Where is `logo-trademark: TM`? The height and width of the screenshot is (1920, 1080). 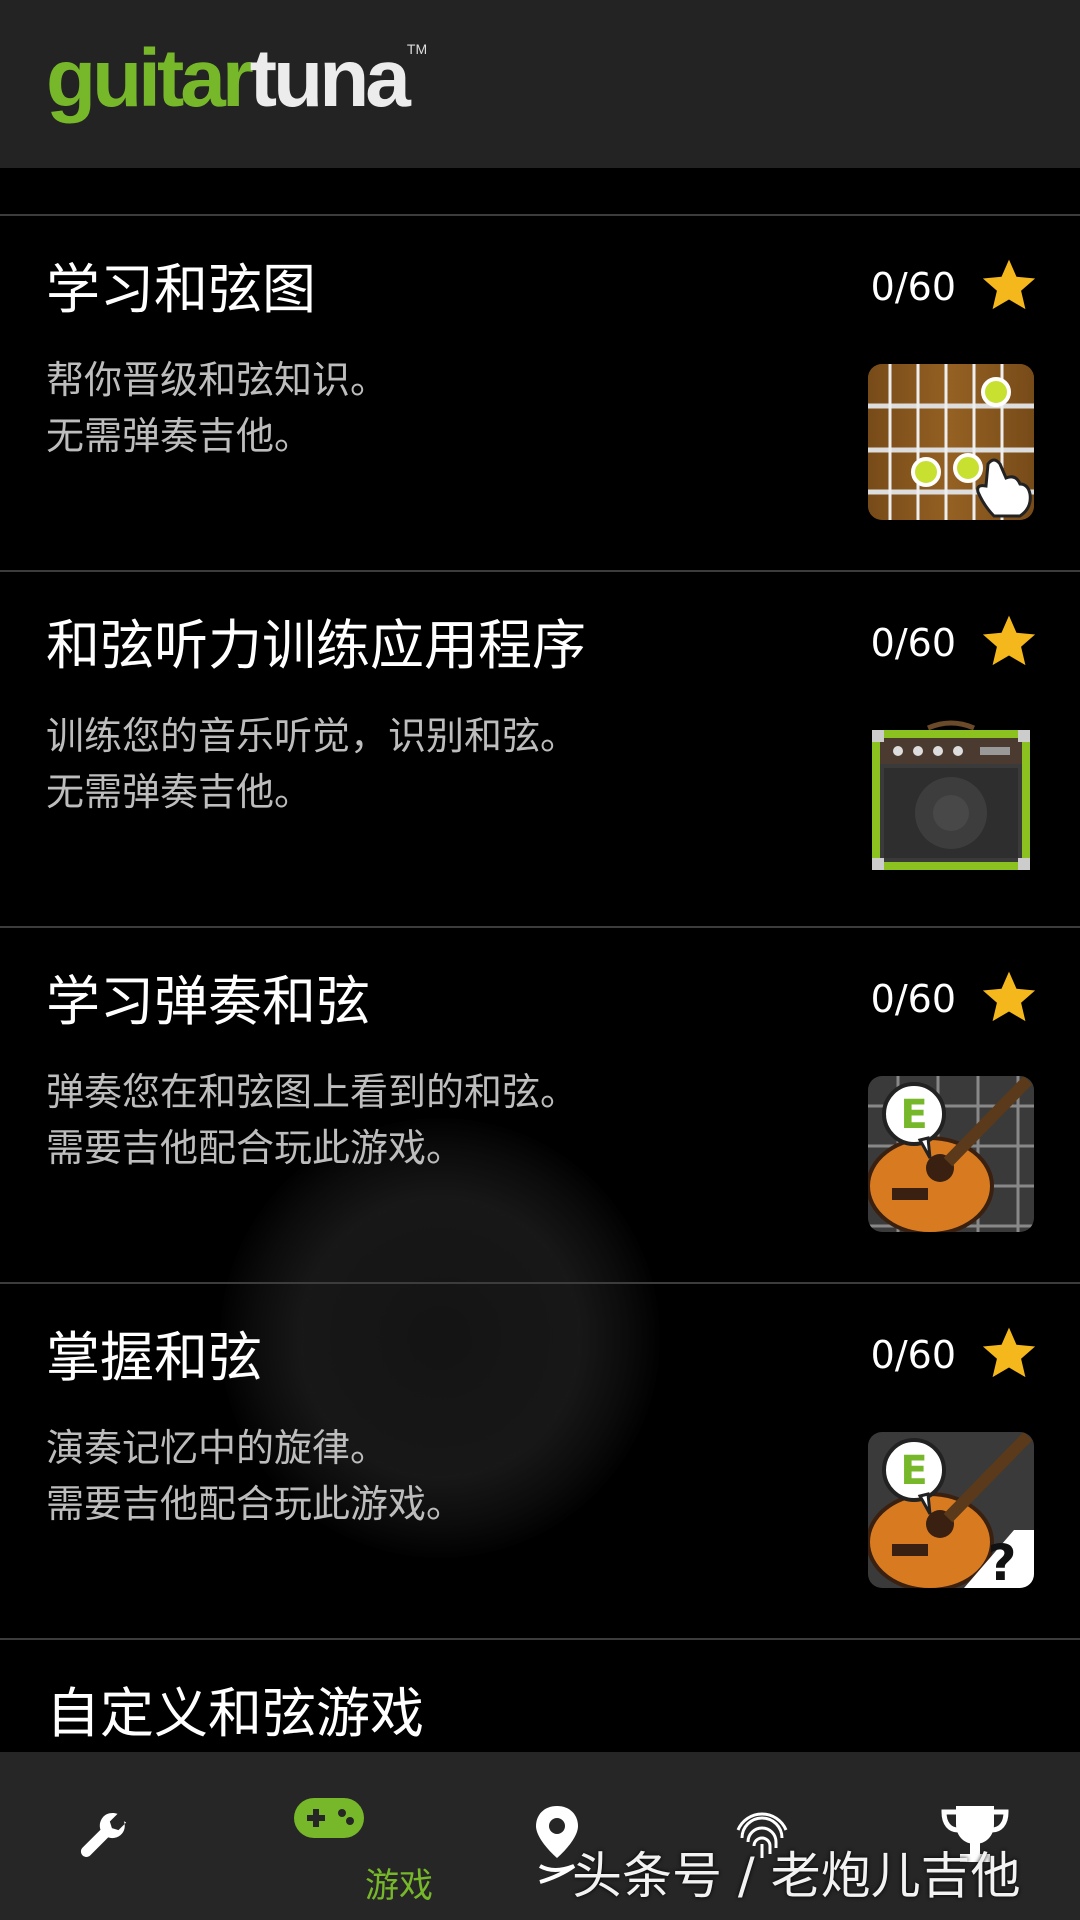 logo-trademark: TM is located at coordinates (417, 49).